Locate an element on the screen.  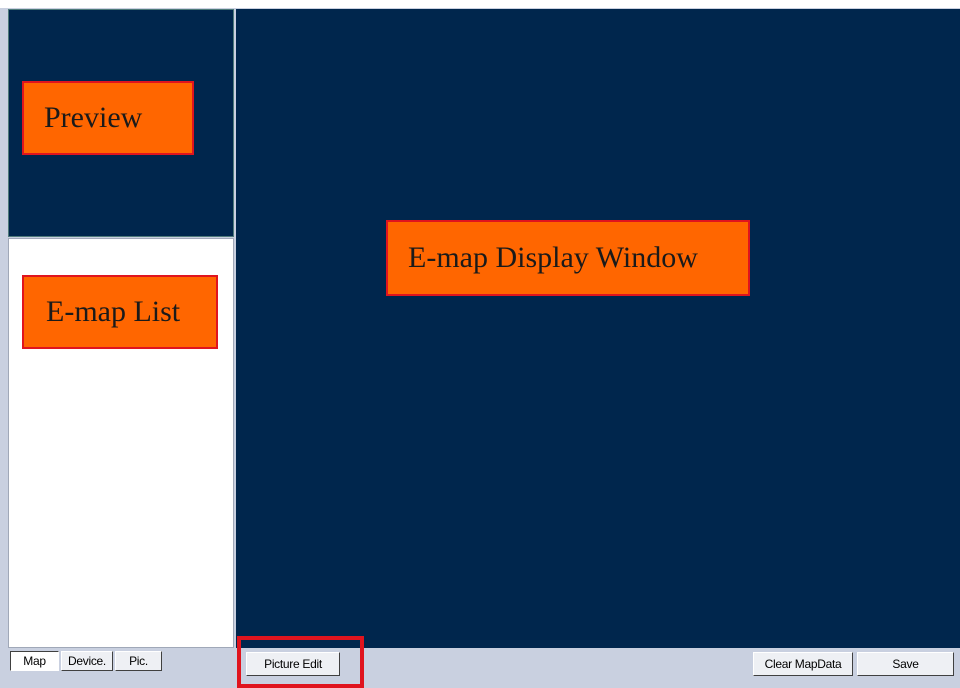
clear-mapdata-button: Clear MapData is located at coordinates (803, 664).